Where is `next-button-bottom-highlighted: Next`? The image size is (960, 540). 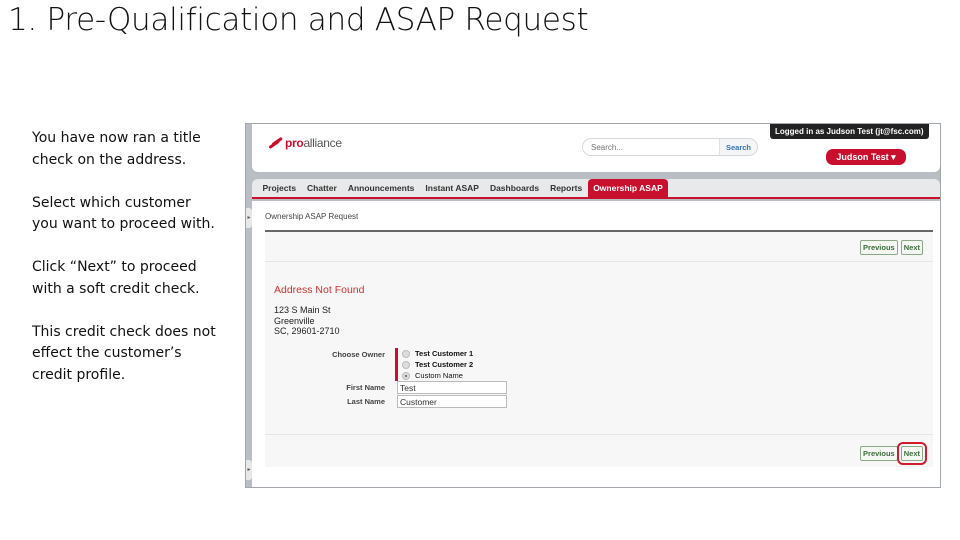 next-button-bottom-highlighted: Next is located at coordinates (912, 453).